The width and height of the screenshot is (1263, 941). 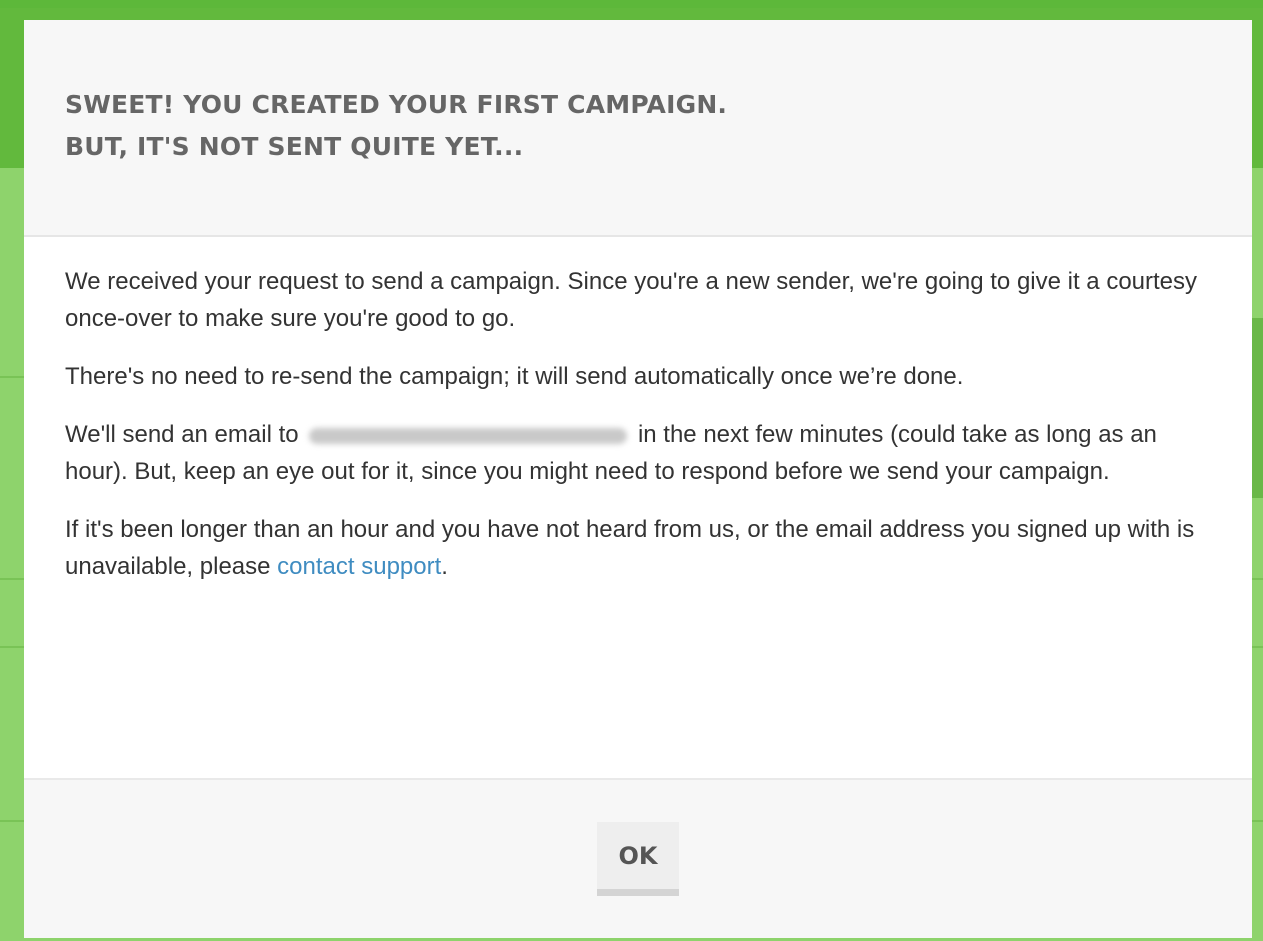 I want to click on email-notice-lead: We'll send an email to, so click(x=182, y=434).